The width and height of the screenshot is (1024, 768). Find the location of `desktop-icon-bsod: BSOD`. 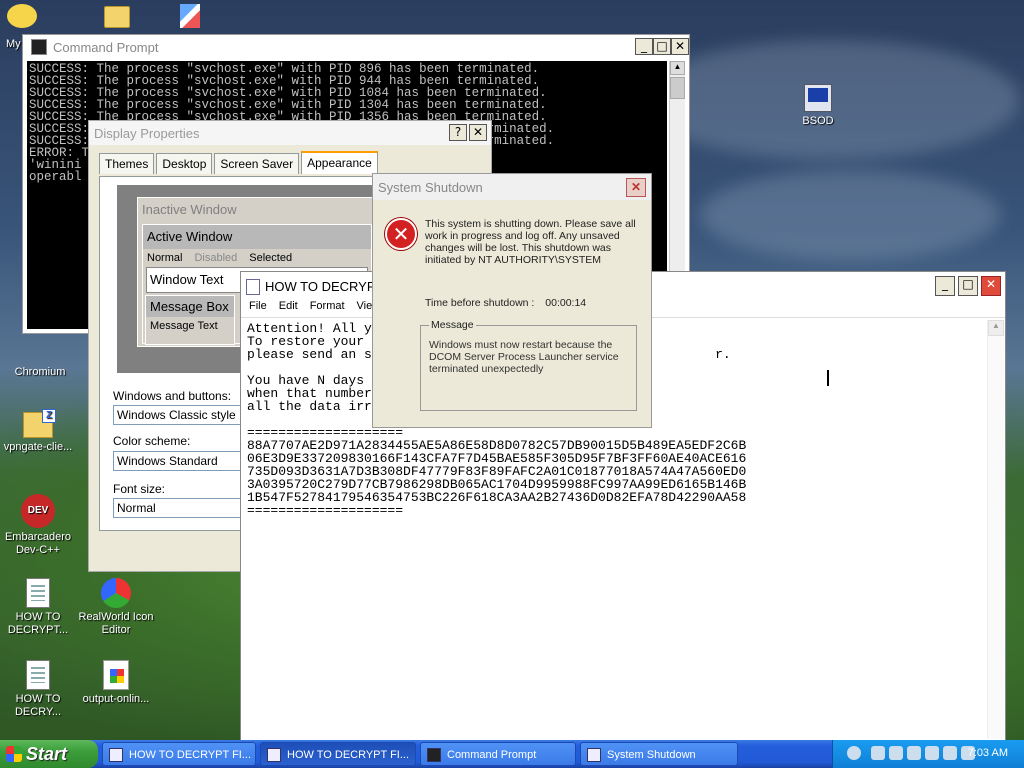

desktop-icon-bsod: BSOD is located at coordinates (818, 106).